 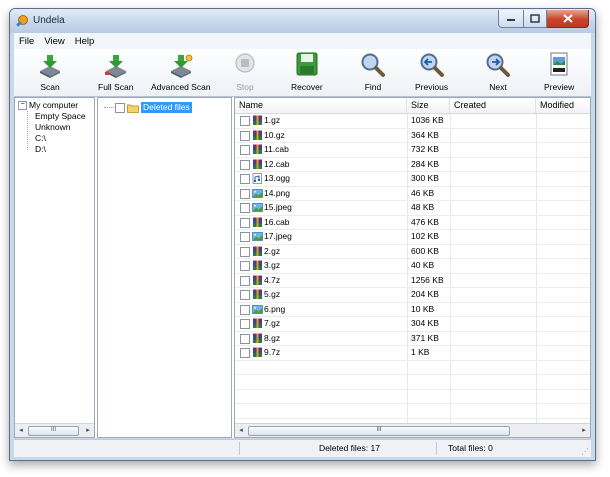 I want to click on tree-node-deleted-files: Deleted files, so click(x=148, y=107).